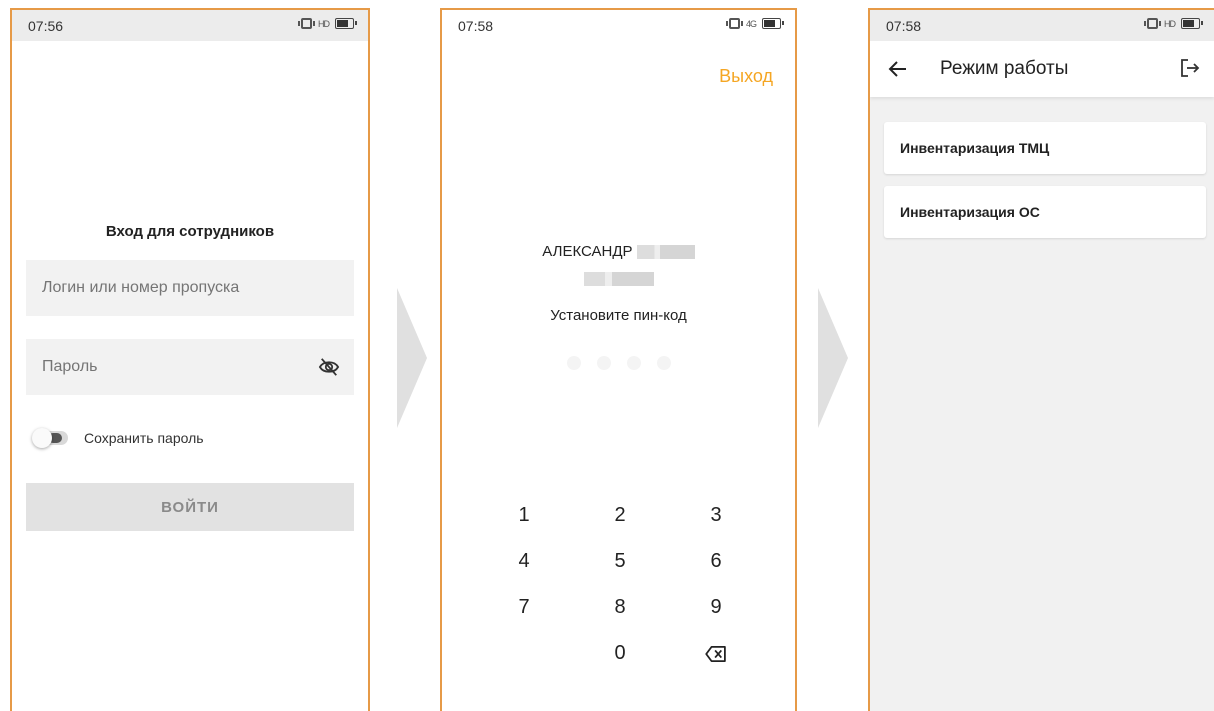 This screenshot has width=1214, height=711. Describe the element at coordinates (620, 653) in the screenshot. I see `key-0: 0` at that location.